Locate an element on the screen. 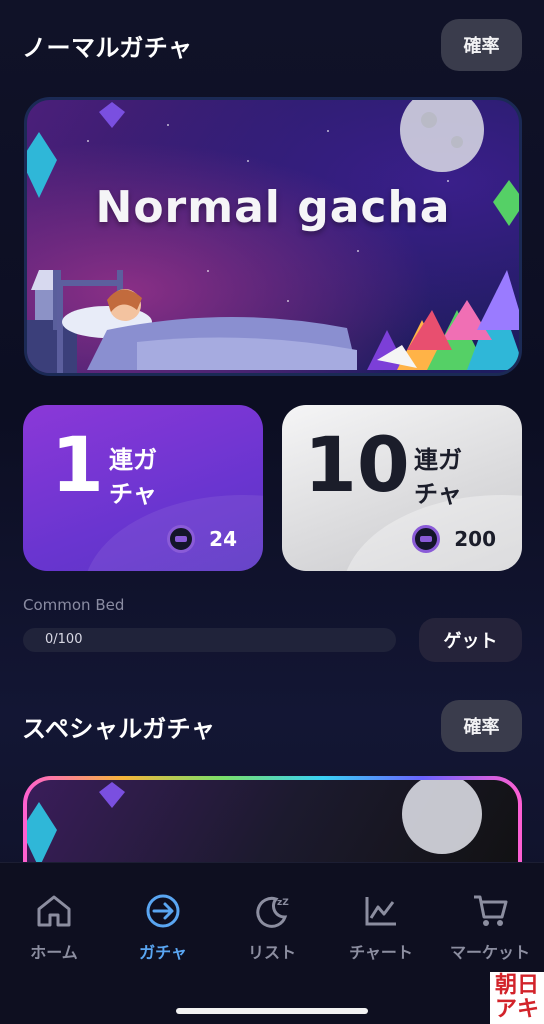  nav-label: ホーム is located at coordinates (54, 952).